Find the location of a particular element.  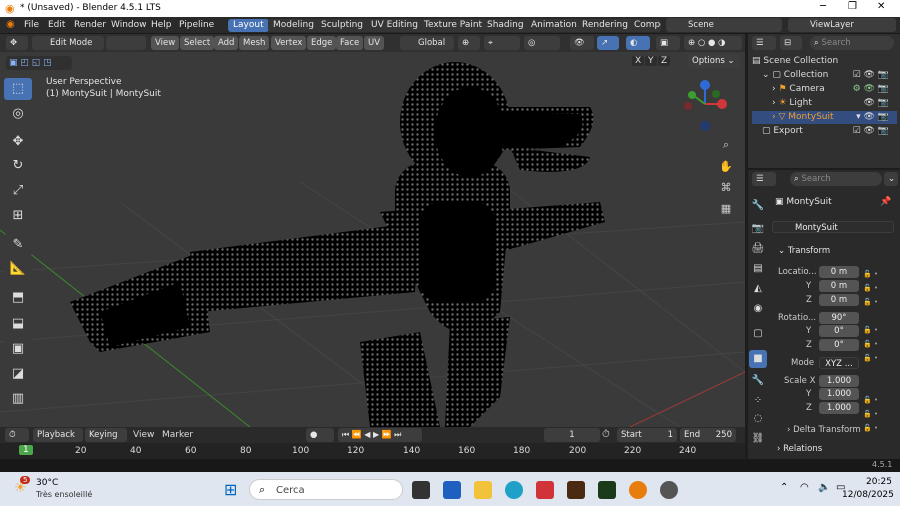

object-name-field: MontySuit is located at coordinates (833, 227).